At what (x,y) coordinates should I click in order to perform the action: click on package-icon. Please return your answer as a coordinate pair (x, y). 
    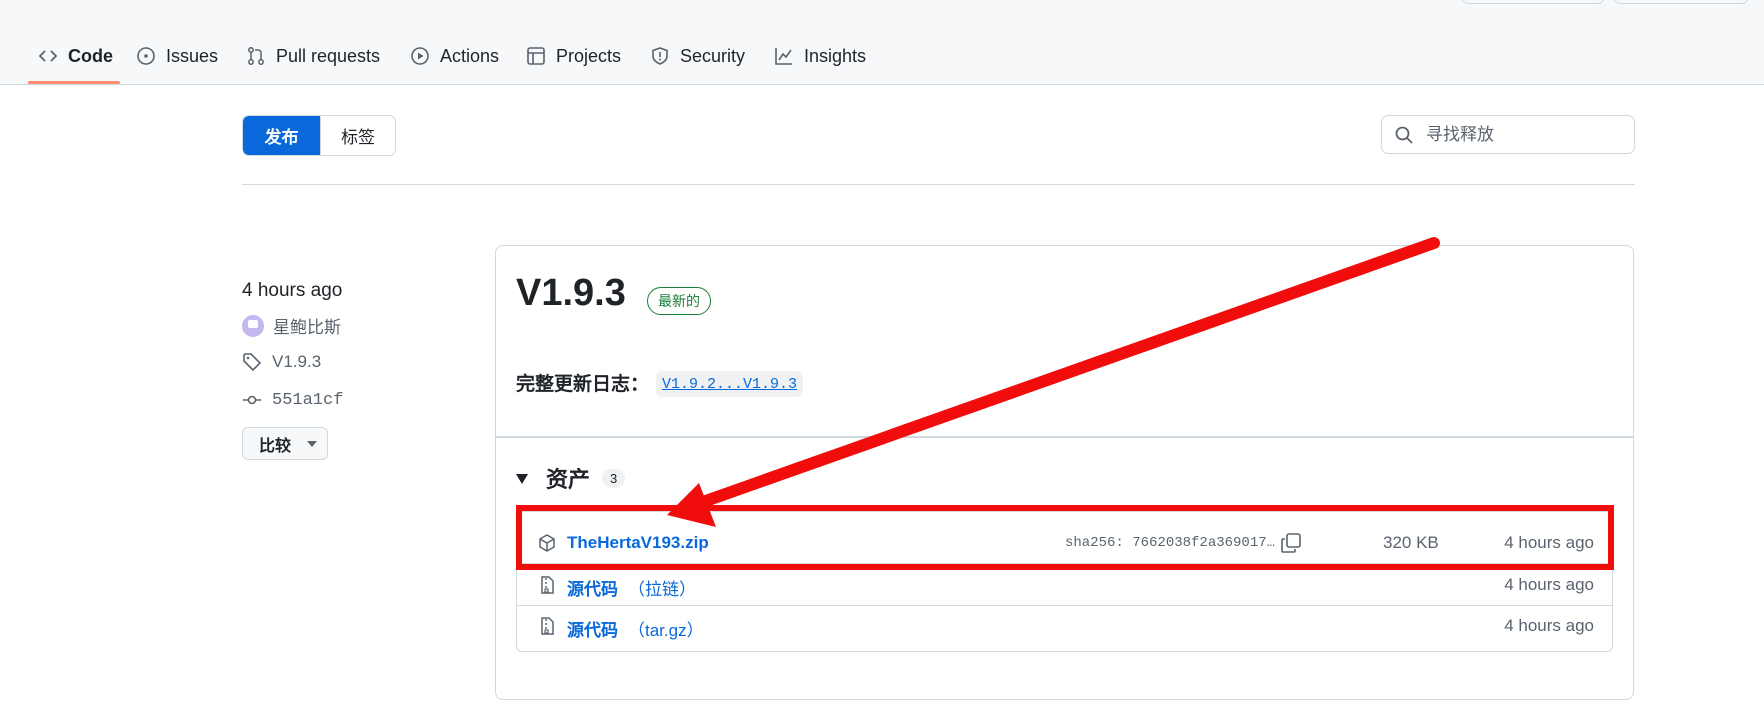
    Looking at the image, I should click on (547, 543).